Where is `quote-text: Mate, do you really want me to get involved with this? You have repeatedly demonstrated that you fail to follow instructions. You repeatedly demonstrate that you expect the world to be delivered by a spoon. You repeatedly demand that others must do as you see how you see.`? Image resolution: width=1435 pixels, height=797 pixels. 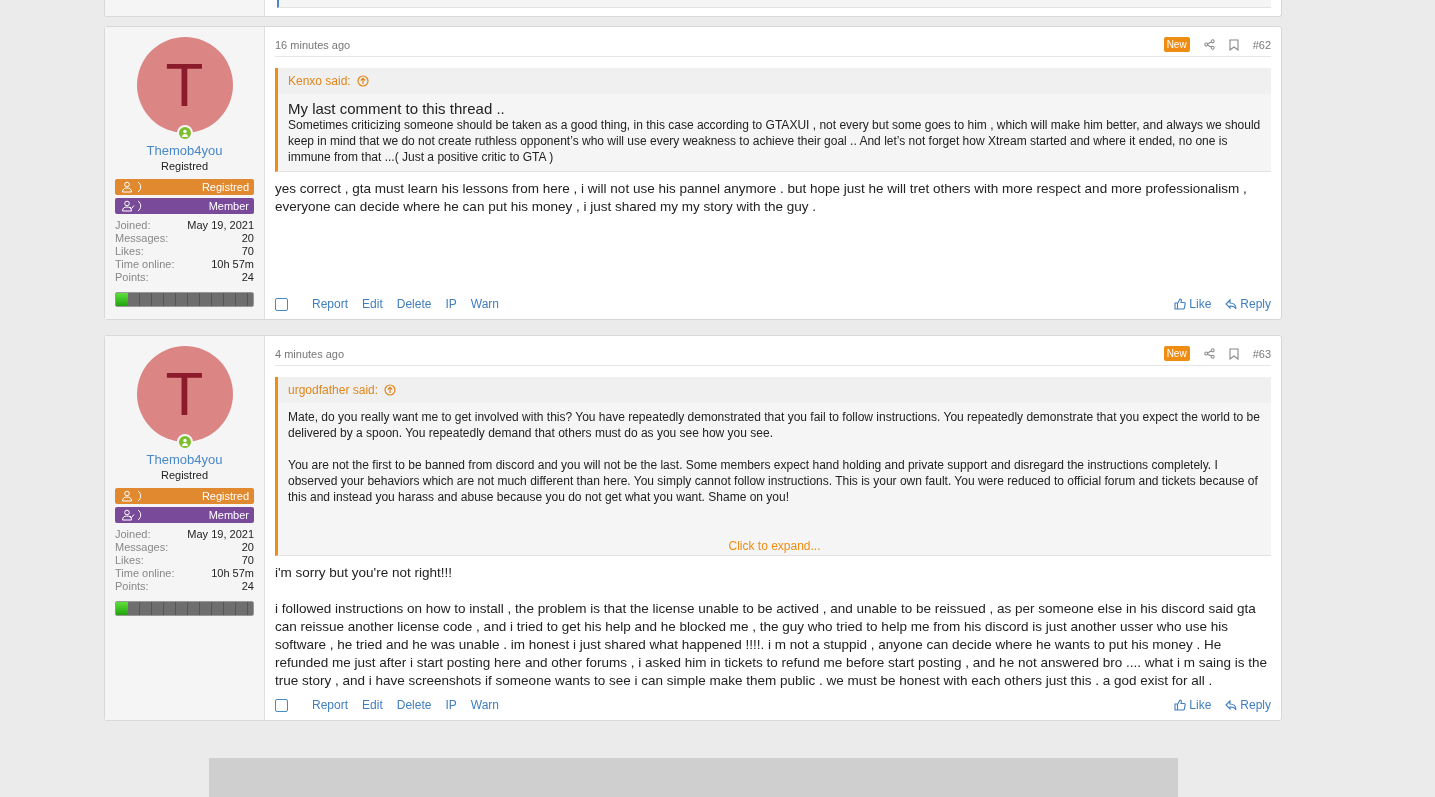 quote-text: Mate, do you really want me to get involved with this? You have repeatedly demonstrated that you fail to follow instructions. You repeatedly demonstrate that you expect the world to be delivered by a spoon. You repeatedly demand that others must do as you see how you see. is located at coordinates (774, 425).